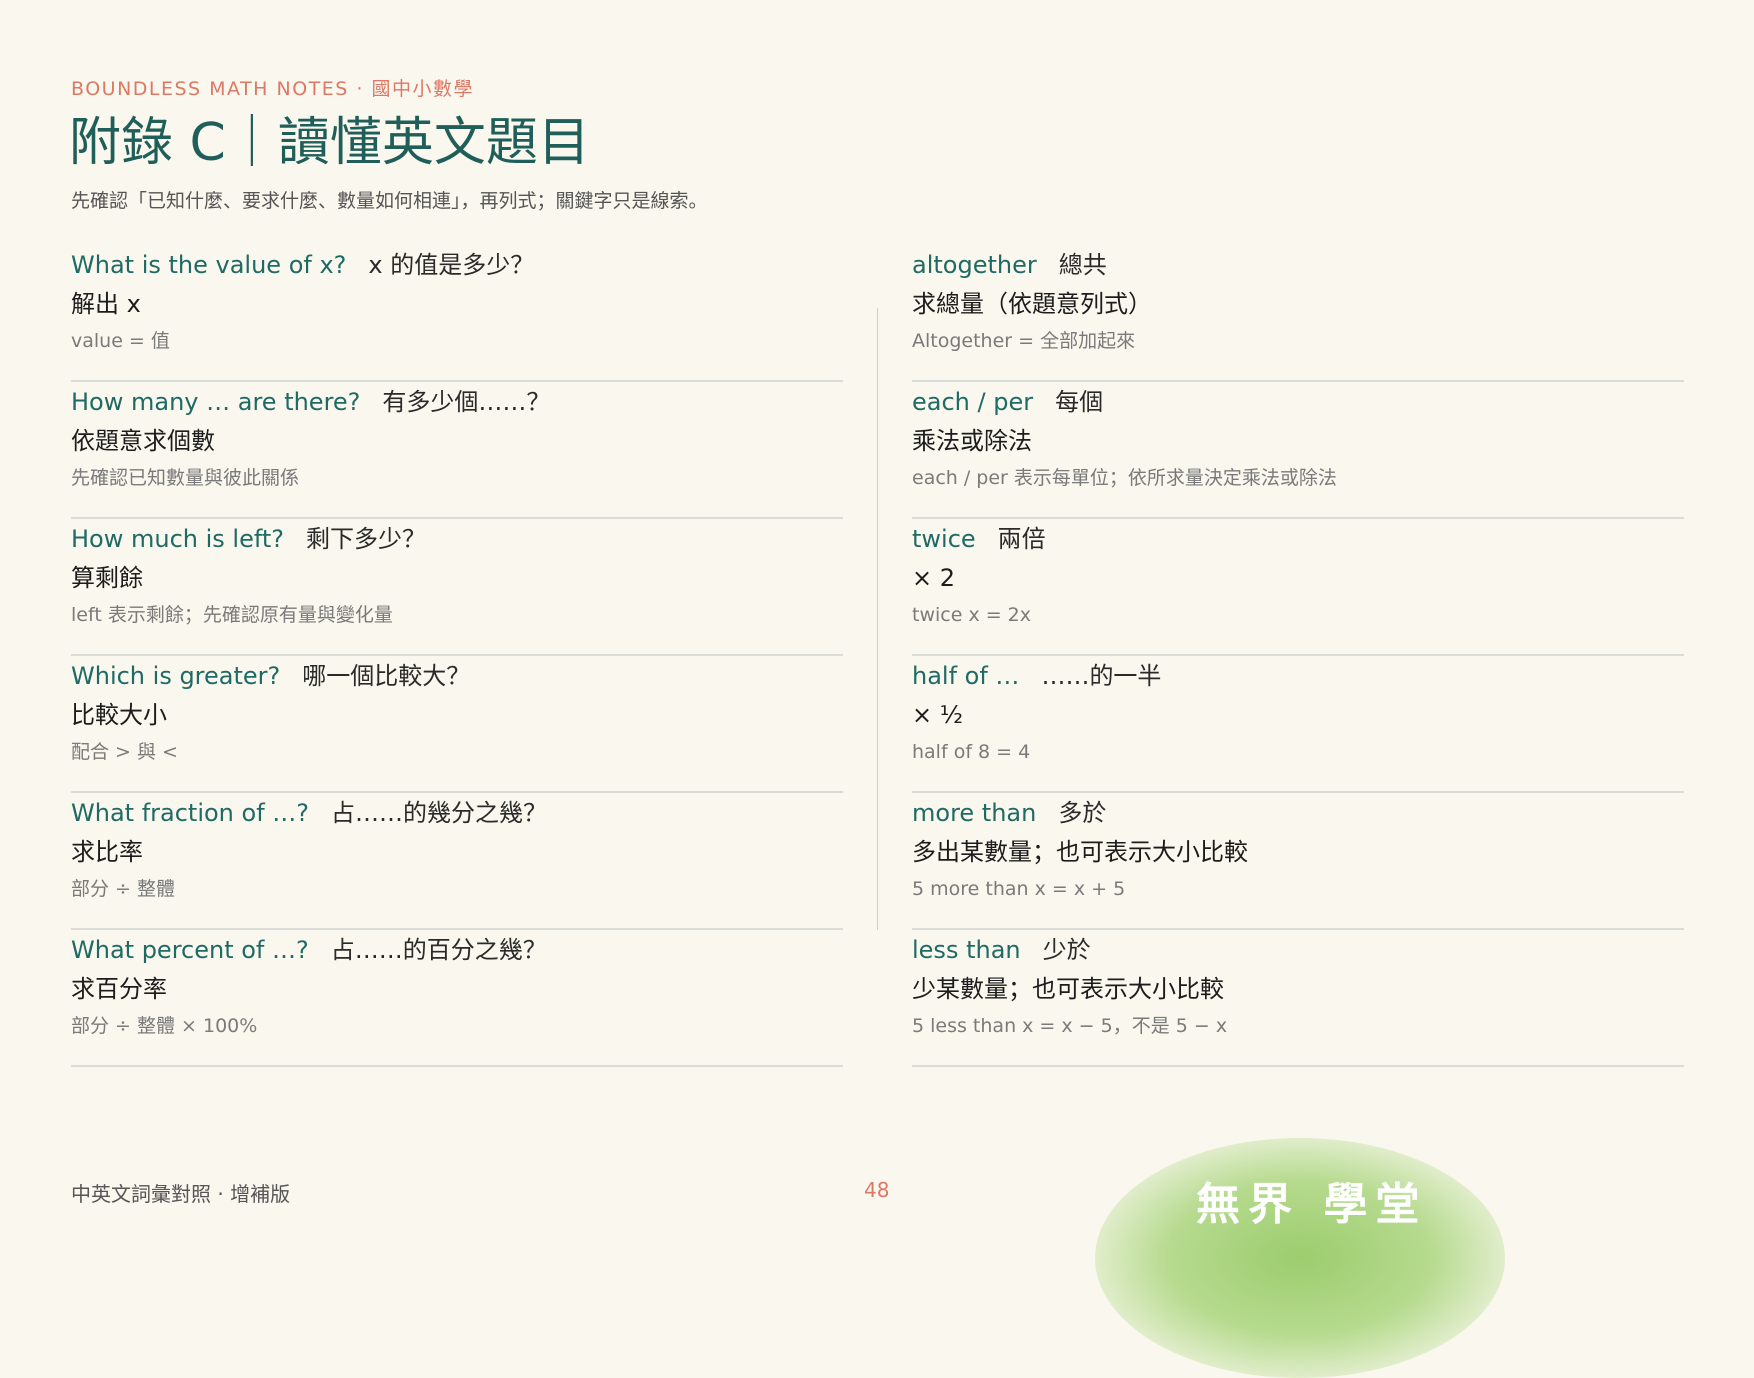 The height and width of the screenshot is (1378, 1754). What do you see at coordinates (1312, 1204) in the screenshot?
I see `brand-logo: 無界 學堂` at bounding box center [1312, 1204].